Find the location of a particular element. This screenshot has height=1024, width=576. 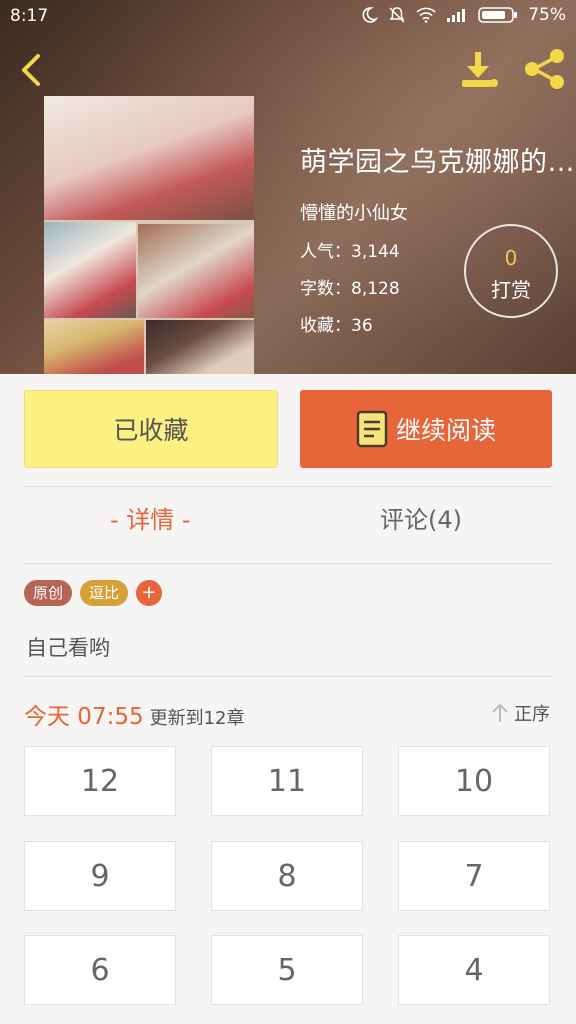

chapter-button: 11 is located at coordinates (287, 781).